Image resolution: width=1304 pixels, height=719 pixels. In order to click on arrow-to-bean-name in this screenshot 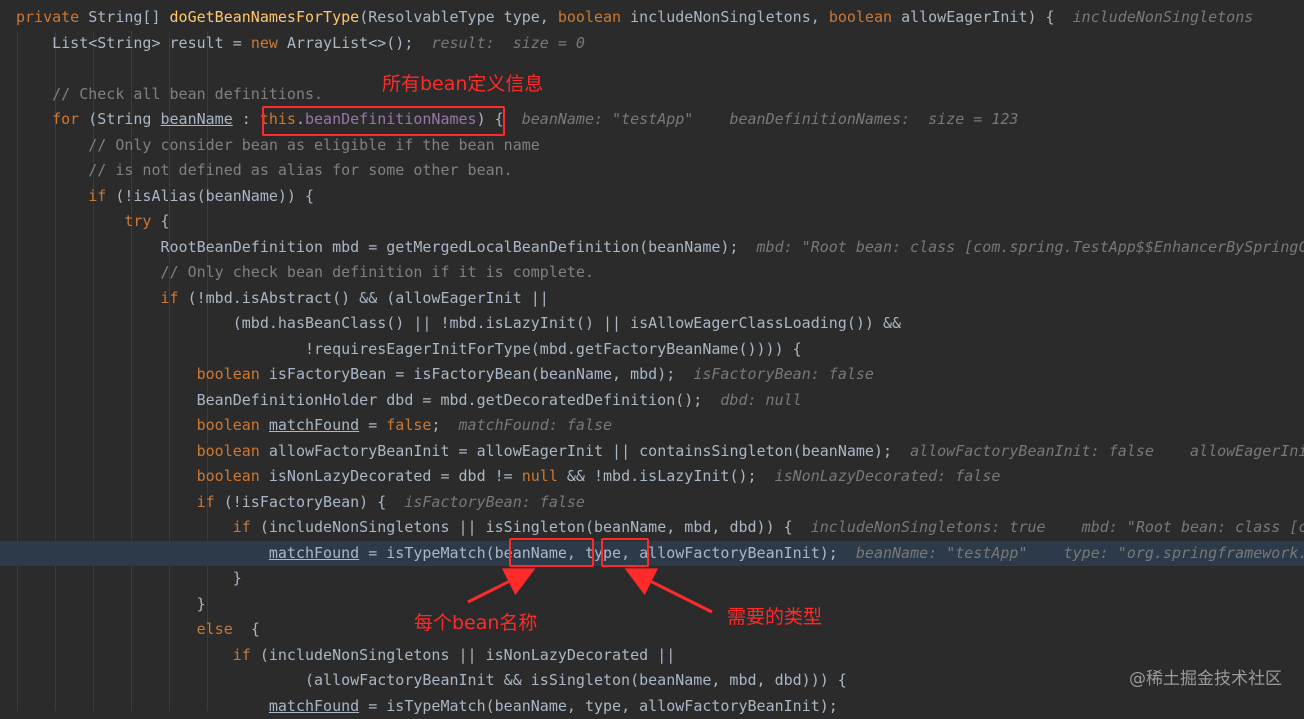, I will do `click(499, 586)`.